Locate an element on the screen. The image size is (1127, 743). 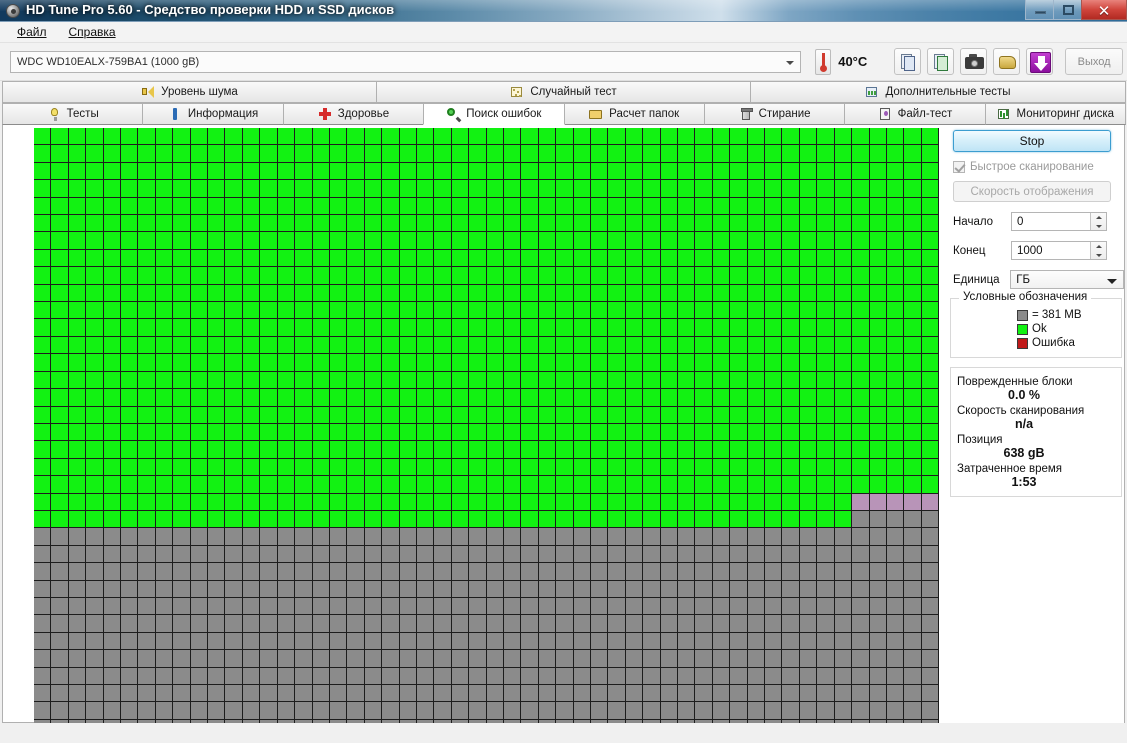
end-stepper is located at coordinates (1098, 250).